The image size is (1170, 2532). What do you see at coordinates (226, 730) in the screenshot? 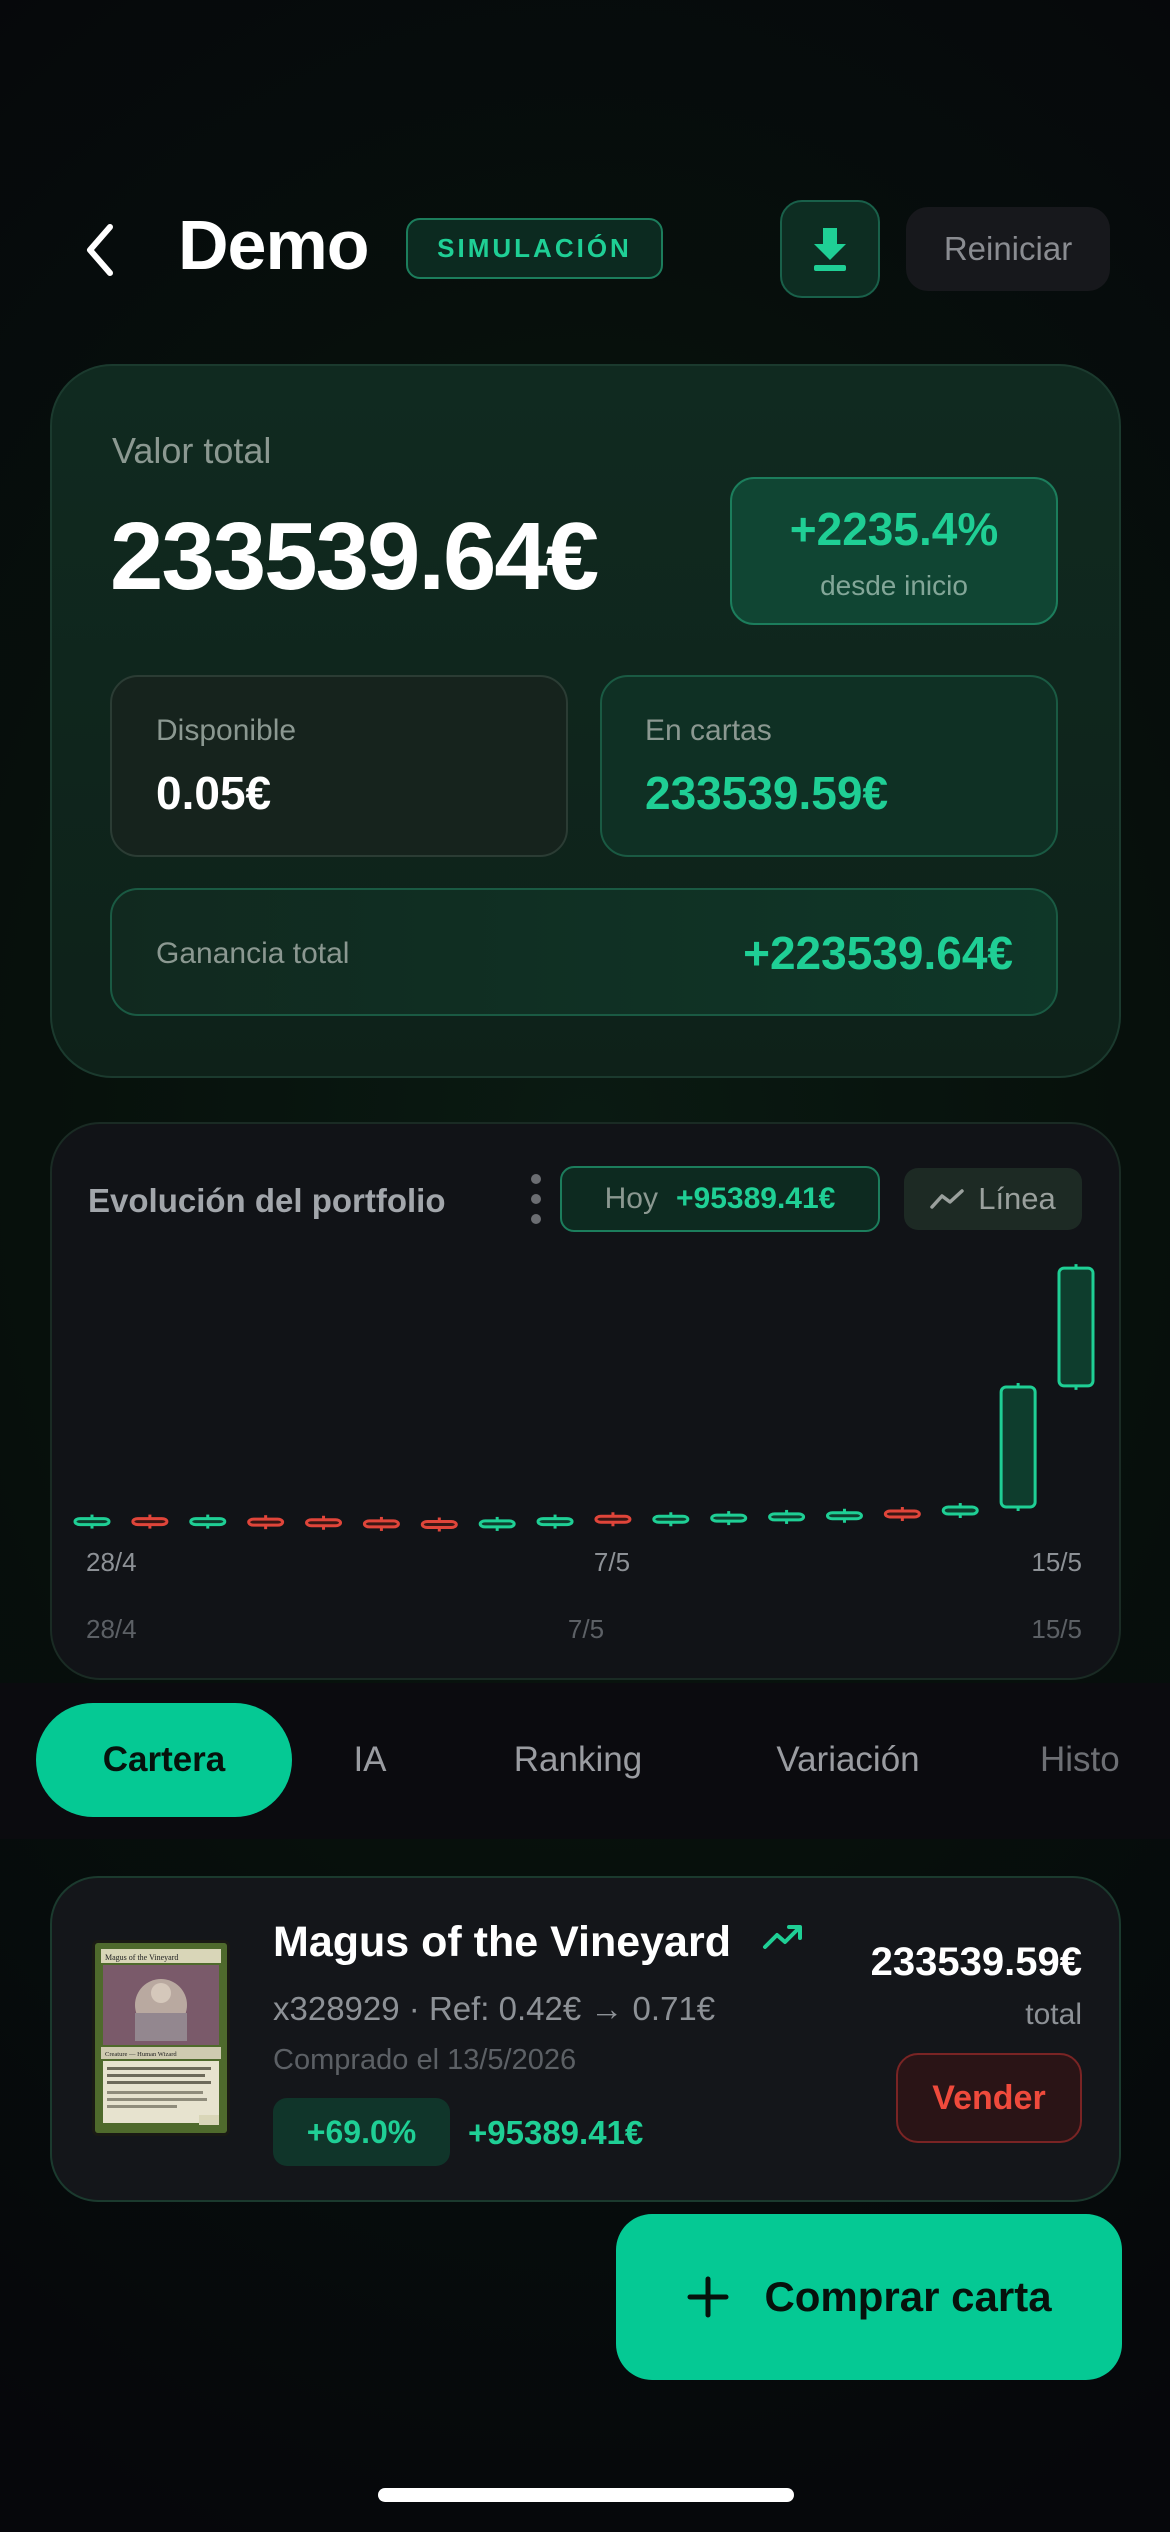
I see `available-label: Disponible` at bounding box center [226, 730].